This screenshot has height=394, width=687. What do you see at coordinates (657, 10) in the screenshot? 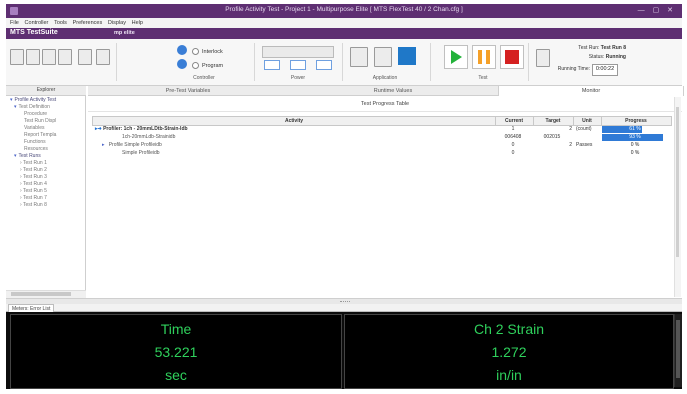
I see `window-controls: — ▢ ✕` at bounding box center [657, 10].